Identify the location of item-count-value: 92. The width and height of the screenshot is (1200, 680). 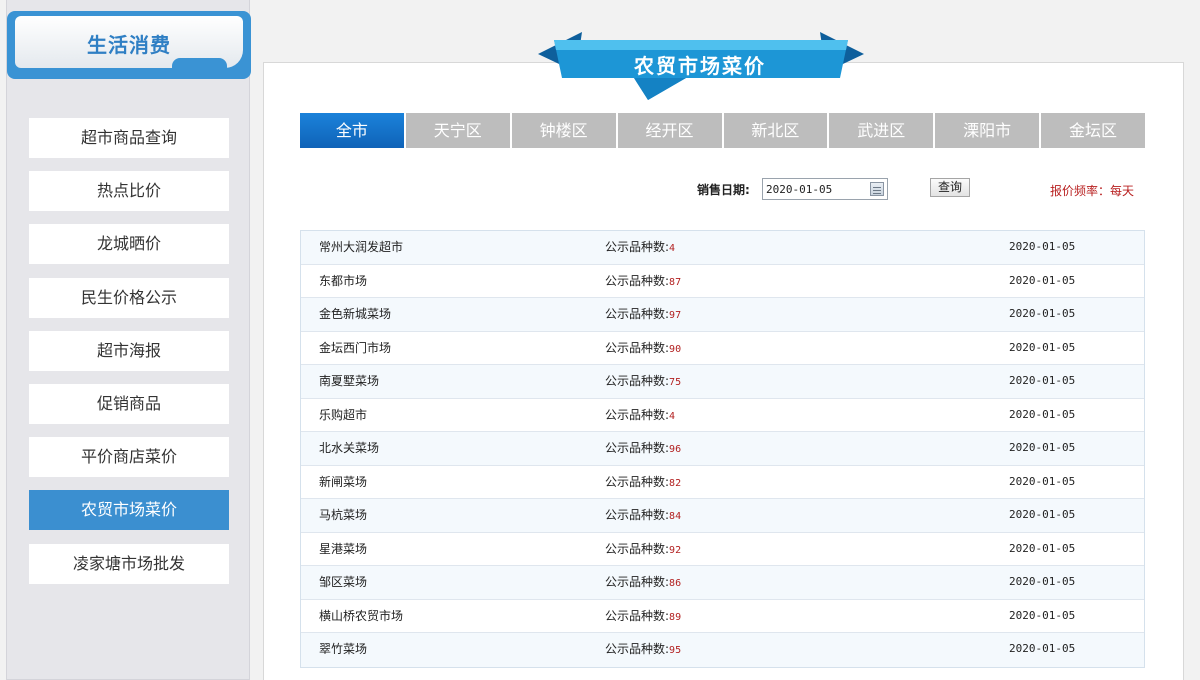
(675, 550).